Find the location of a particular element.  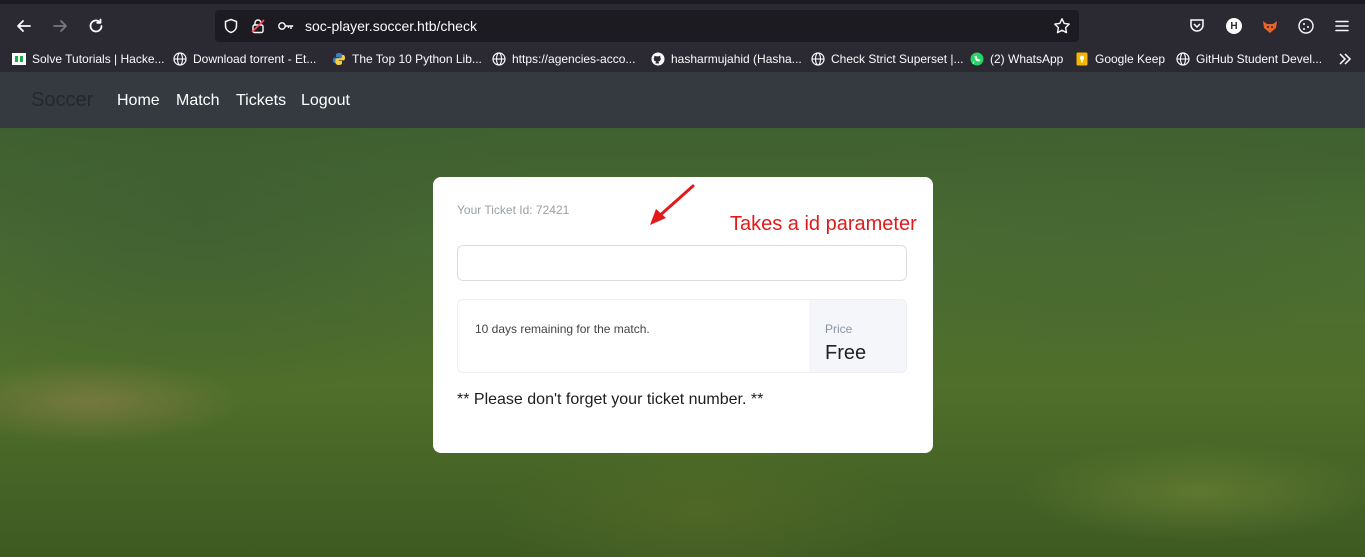

ticket-id-label: Your Ticket Id: 72421 is located at coordinates (513, 210).